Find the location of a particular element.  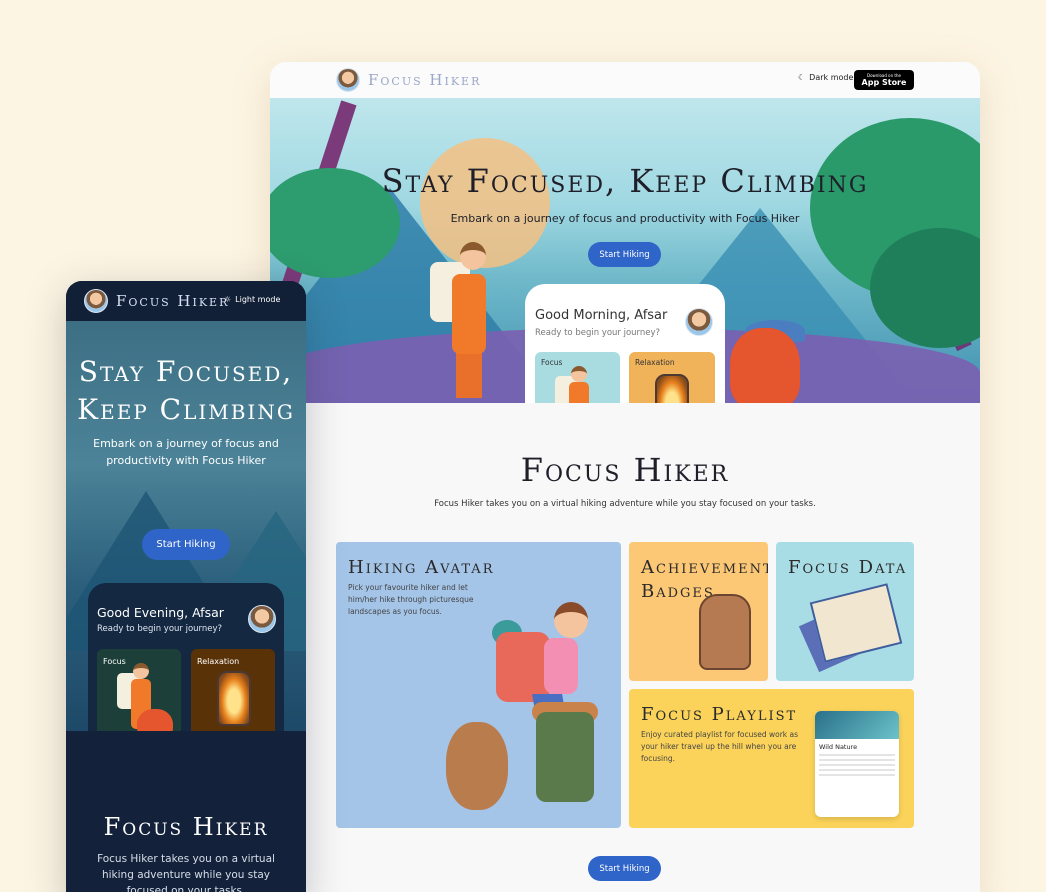

moon-icon: ☾ is located at coordinates (802, 77).